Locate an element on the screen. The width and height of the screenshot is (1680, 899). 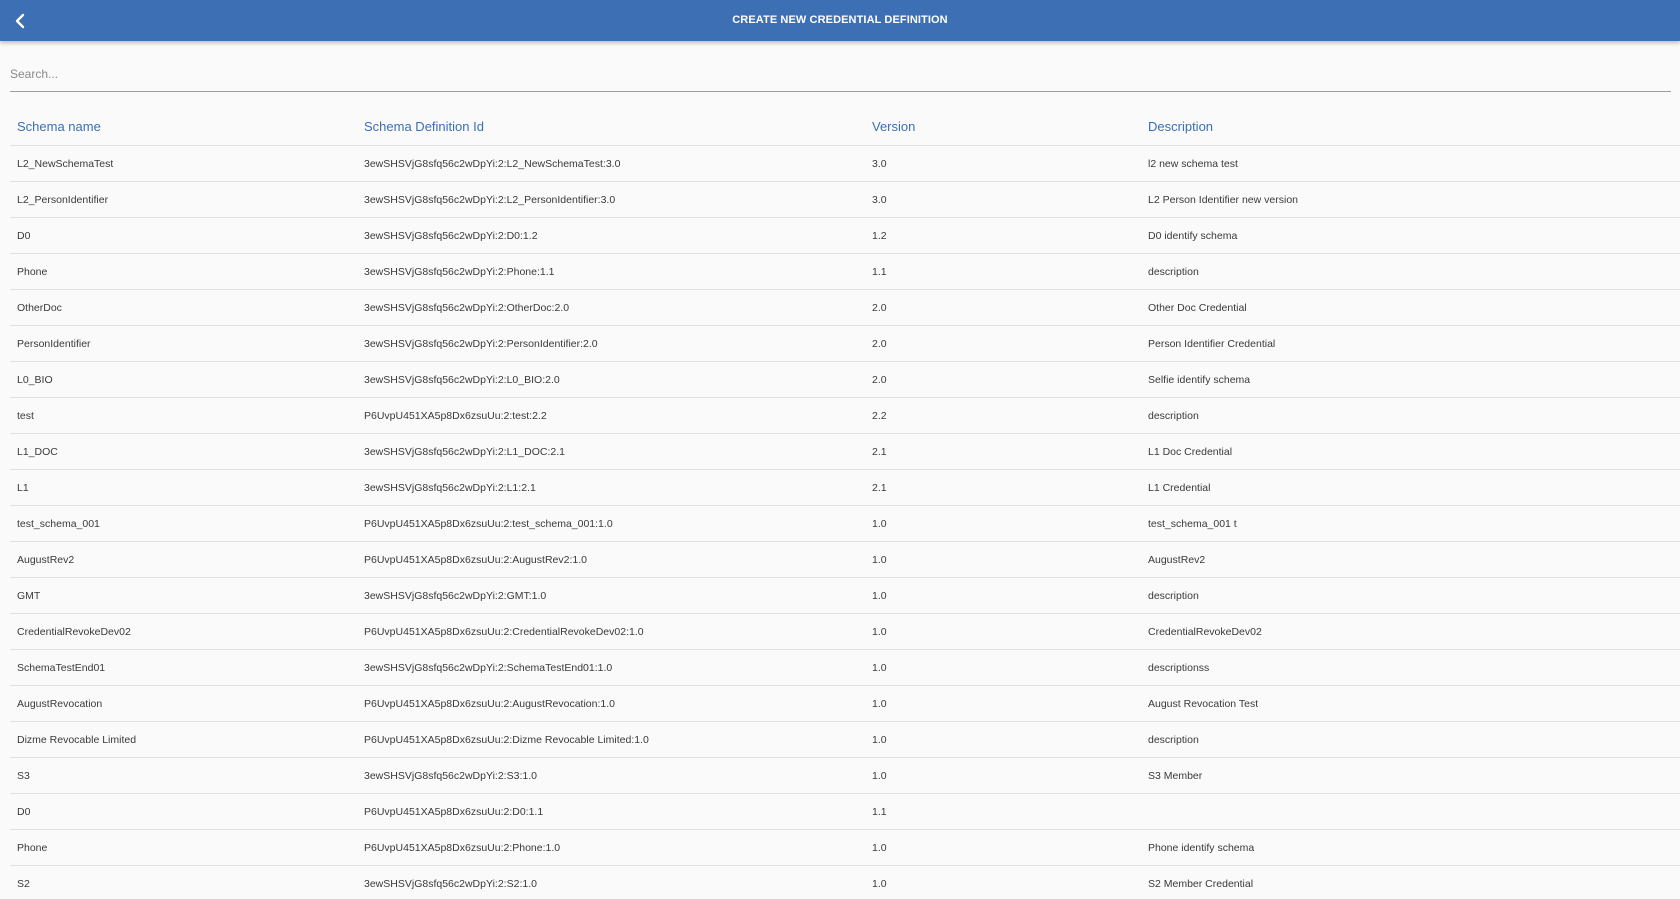
cell-description: CredentialRevokeDev02 is located at coordinates (1410, 631).